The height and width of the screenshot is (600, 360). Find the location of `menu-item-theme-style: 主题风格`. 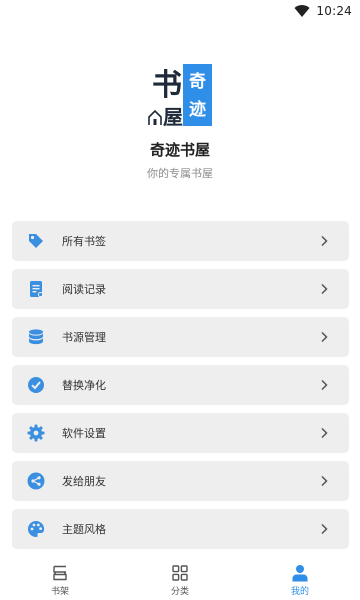

menu-item-theme-style: 主题风格 is located at coordinates (180, 529).